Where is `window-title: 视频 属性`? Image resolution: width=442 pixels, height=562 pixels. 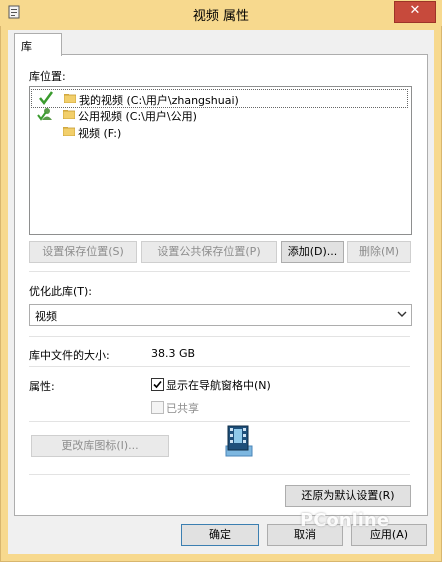
window-title: 视频 属性 is located at coordinates (221, 16).